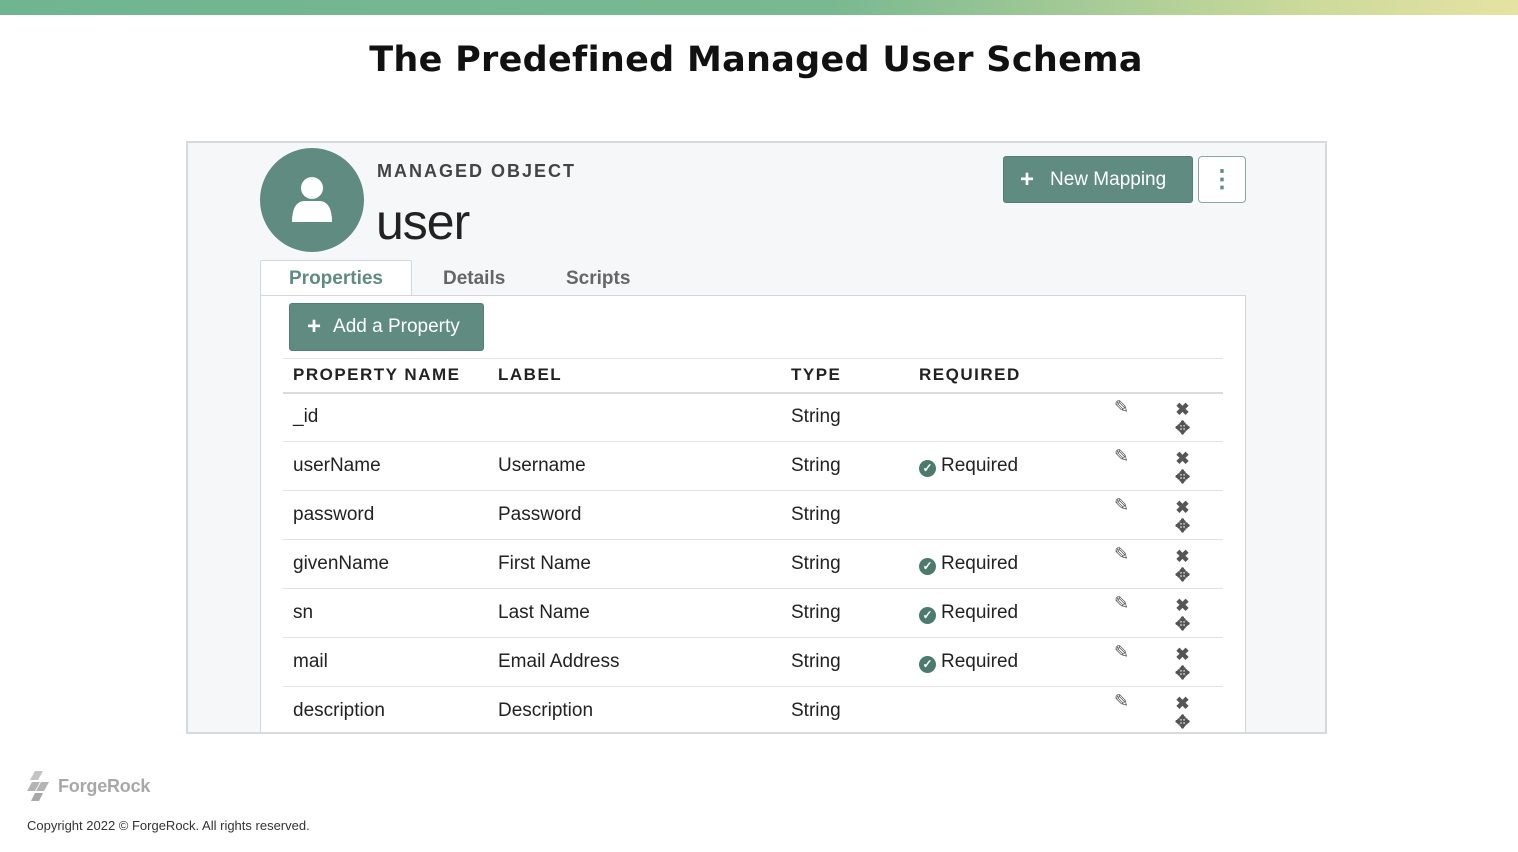 This screenshot has width=1518, height=852. I want to click on table-row: sn Last Name String ✓ Required ✎ ✖ ✥, so click(753, 613).